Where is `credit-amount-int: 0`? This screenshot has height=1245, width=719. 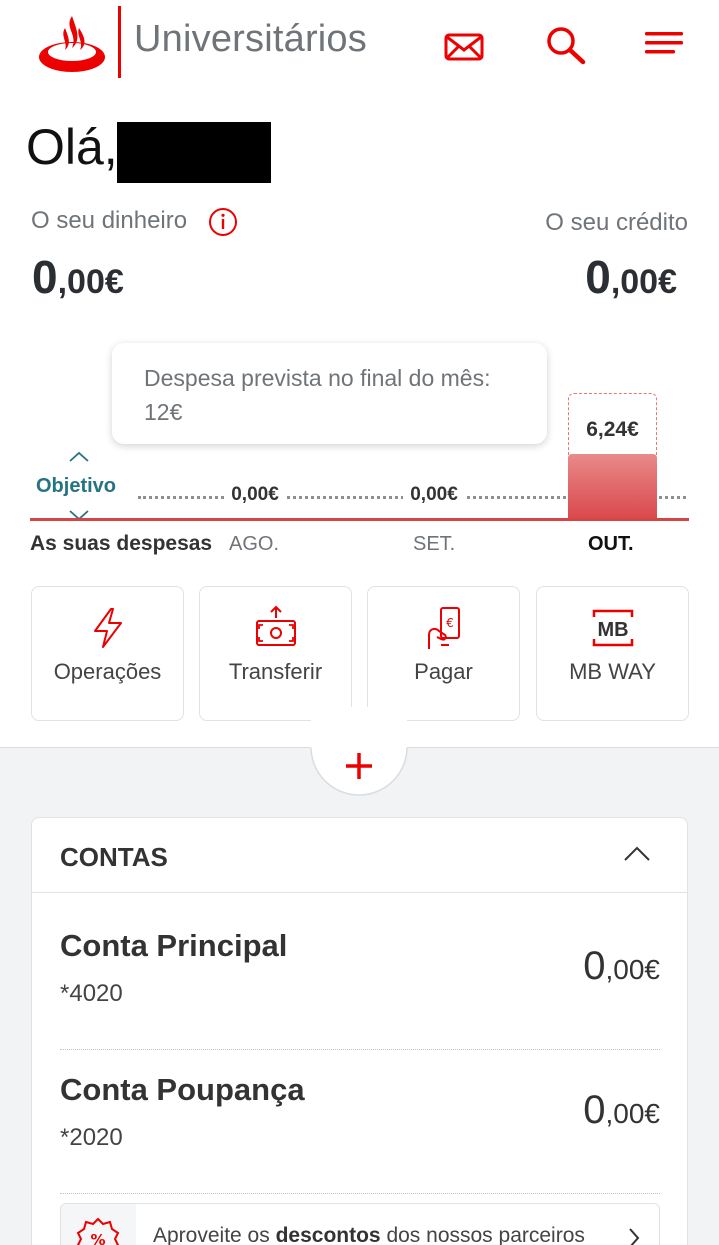
credit-amount-int: 0 is located at coordinates (598, 277).